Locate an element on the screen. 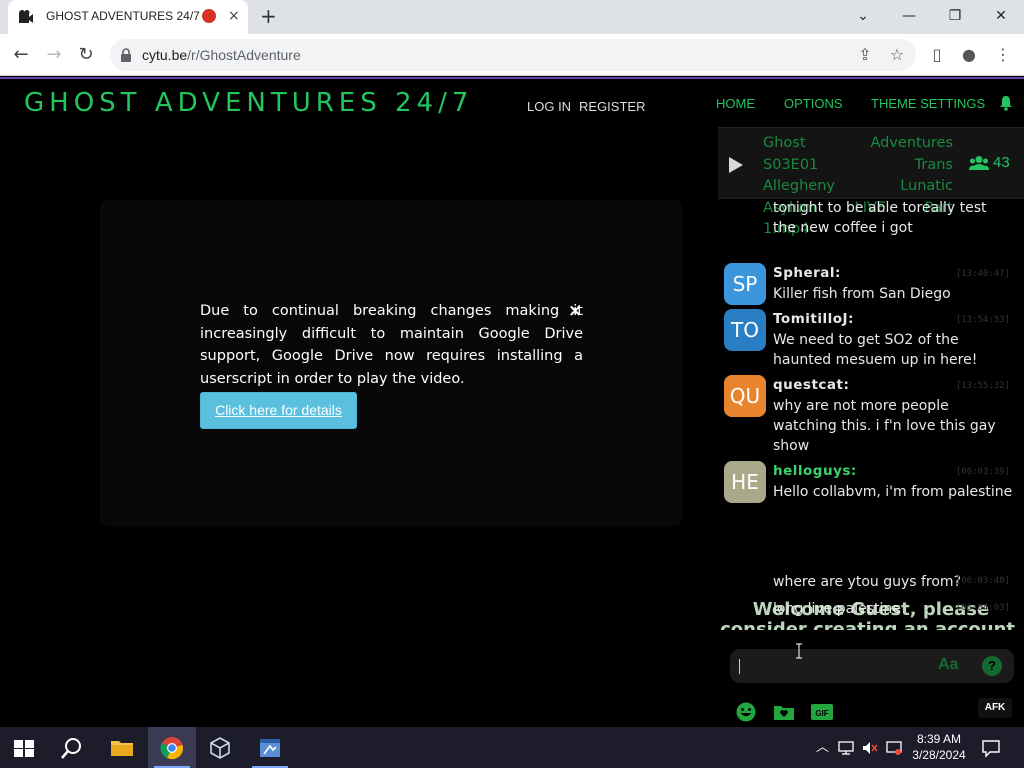  virtualbox-taskbar-button is located at coordinates (220, 747).